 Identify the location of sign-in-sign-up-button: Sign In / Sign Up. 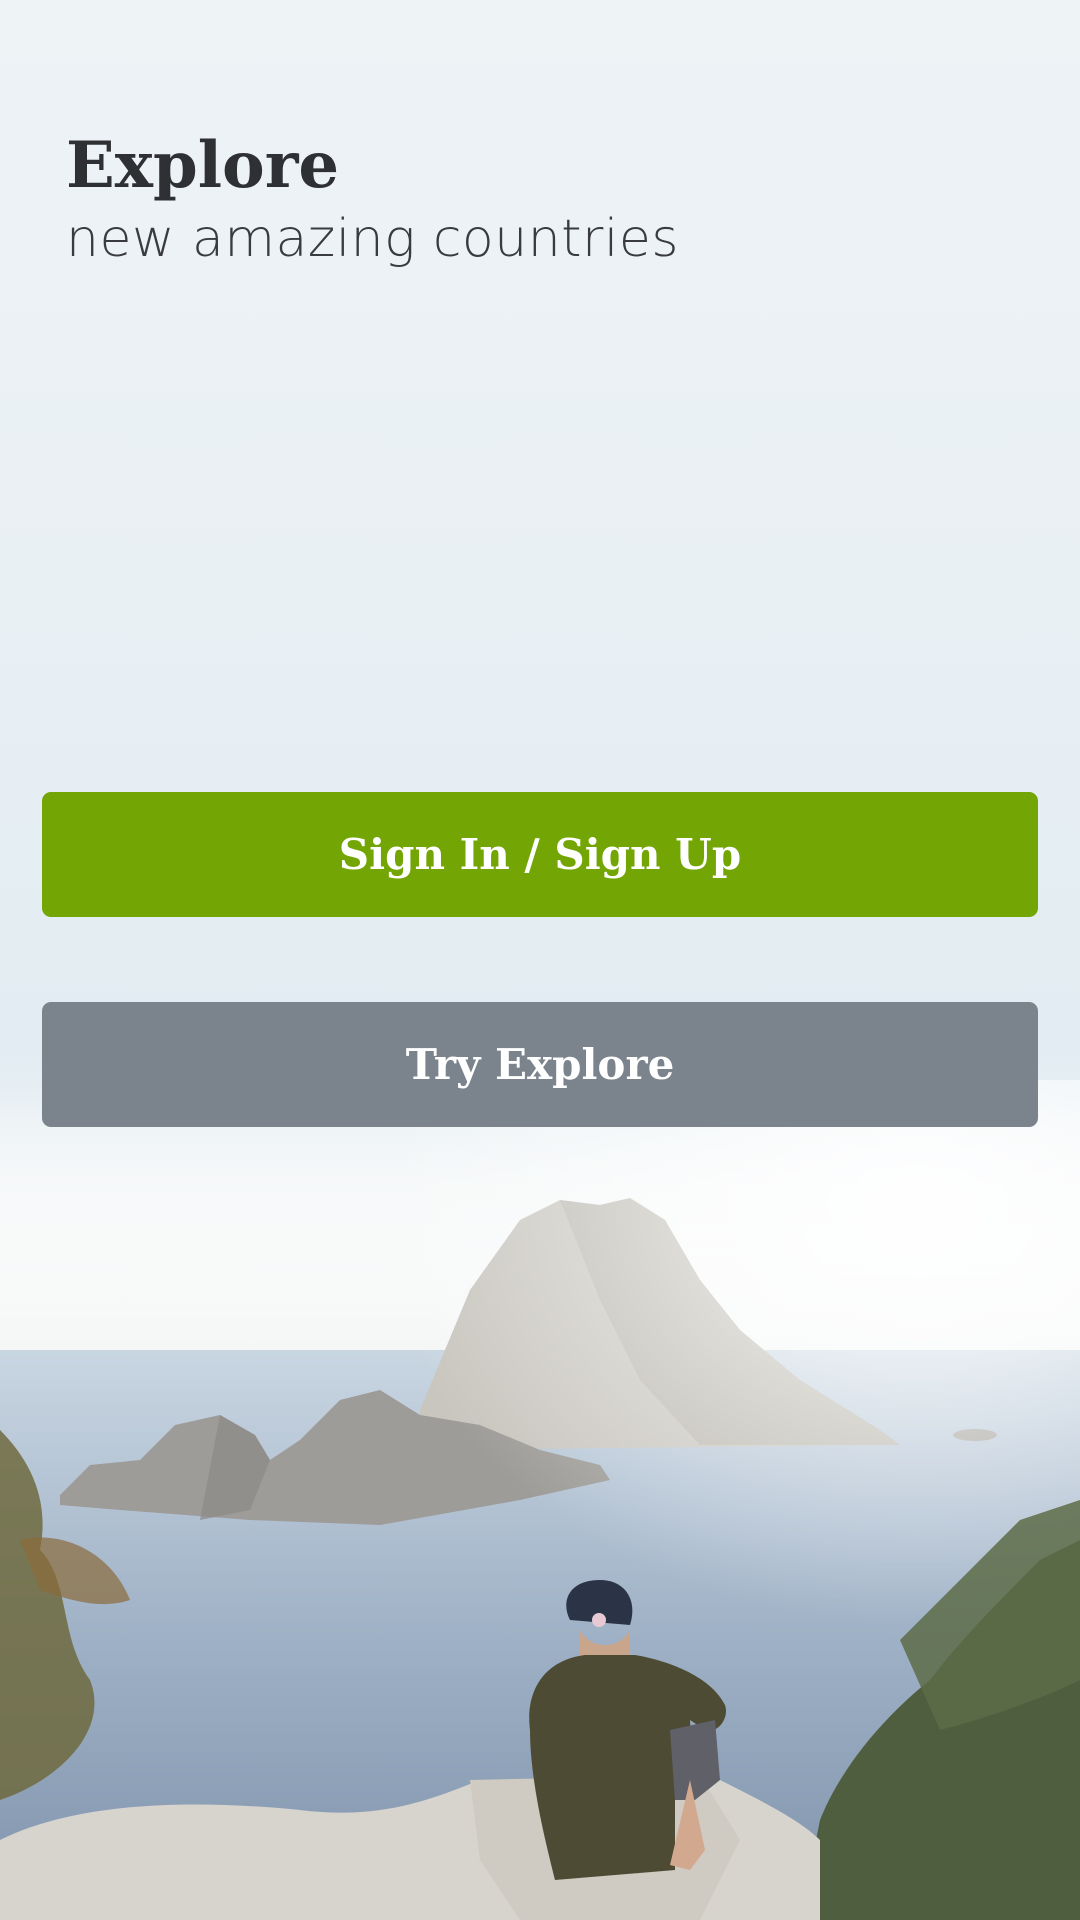
(540, 854).